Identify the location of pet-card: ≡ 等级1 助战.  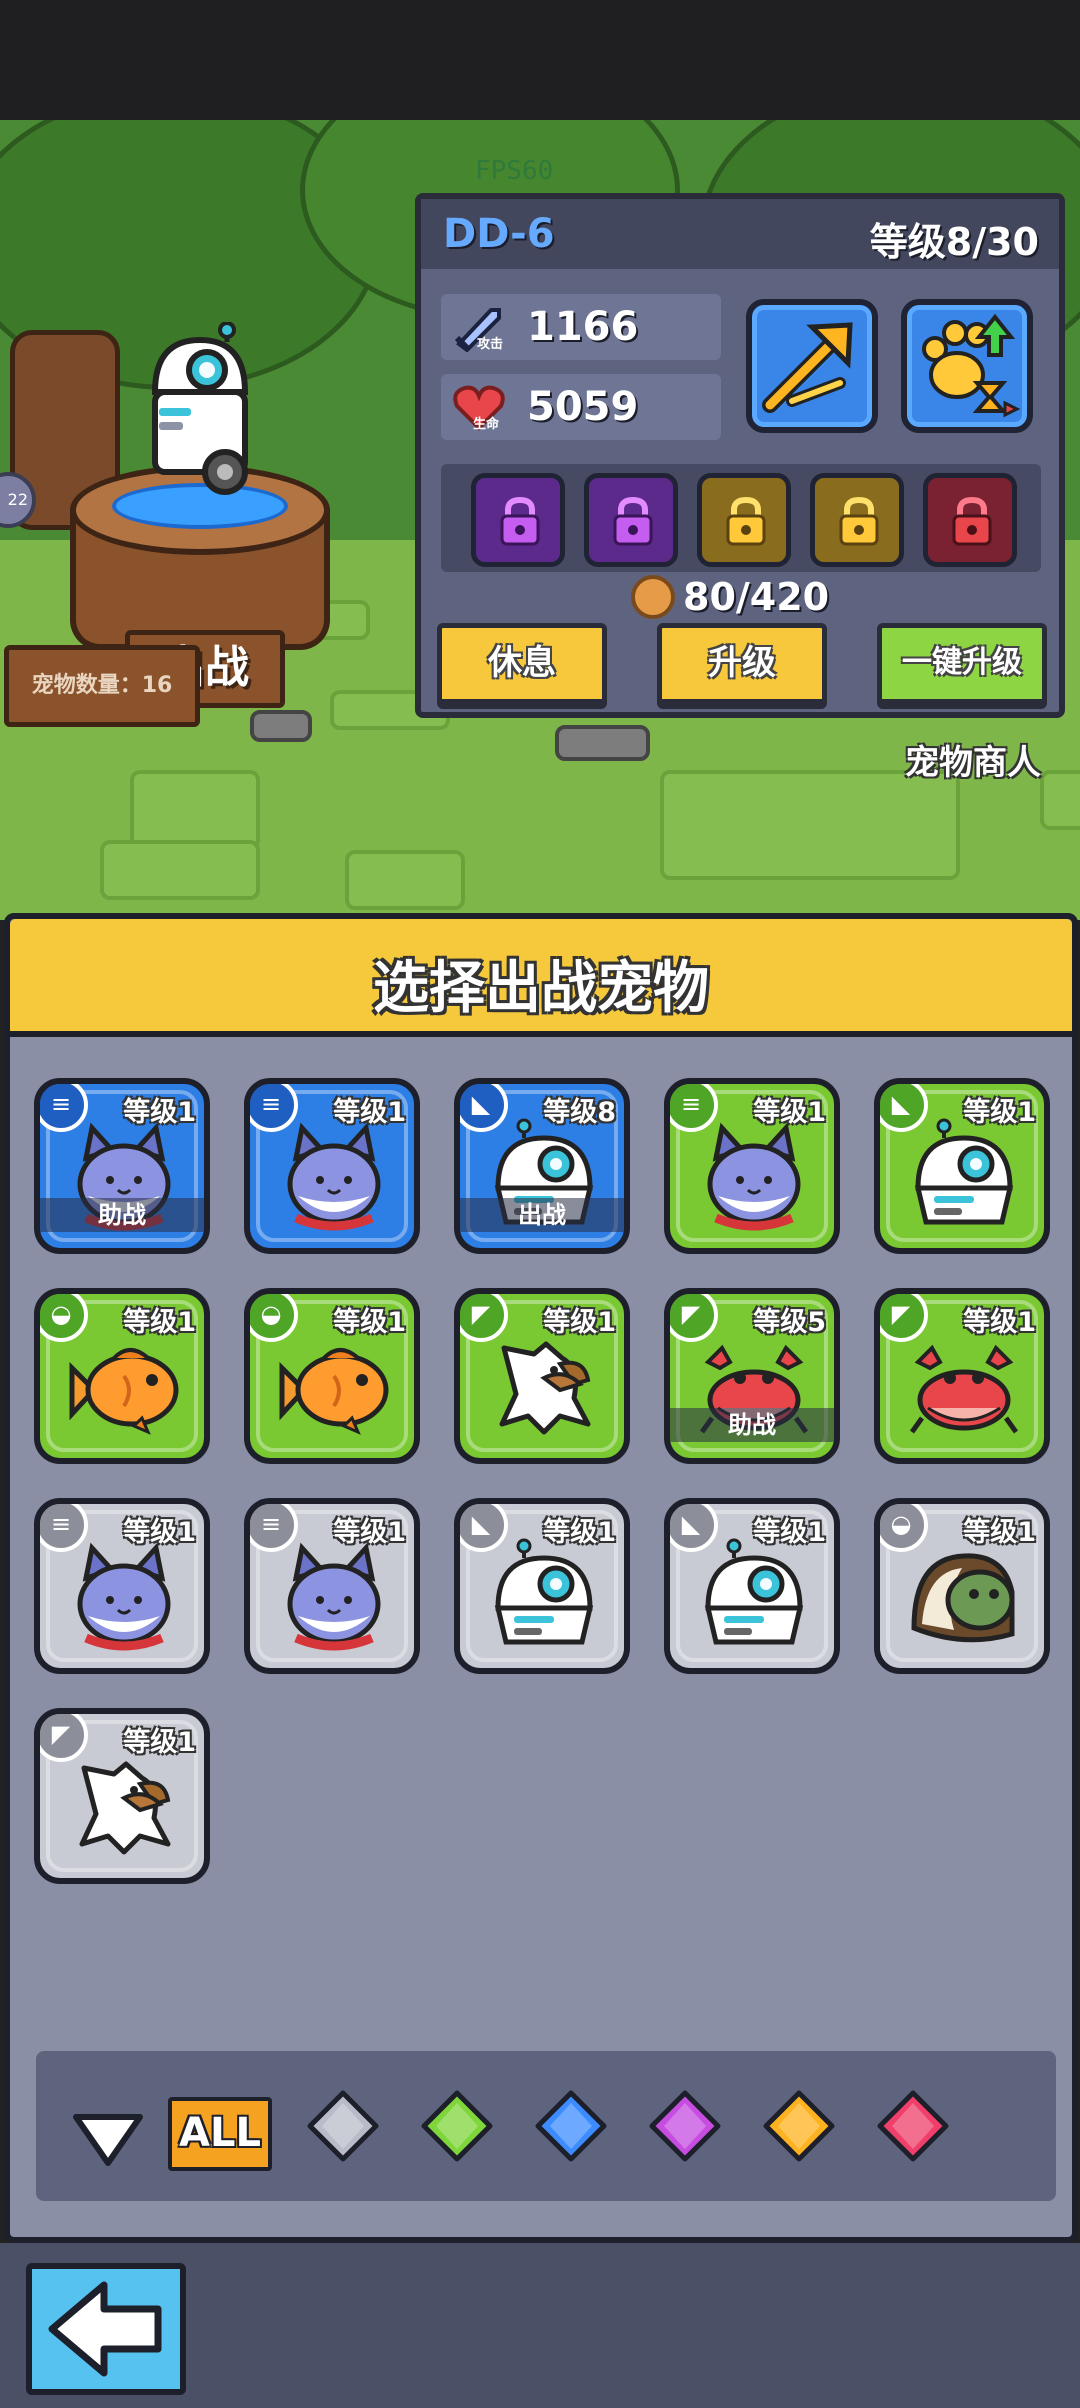
(122, 1166).